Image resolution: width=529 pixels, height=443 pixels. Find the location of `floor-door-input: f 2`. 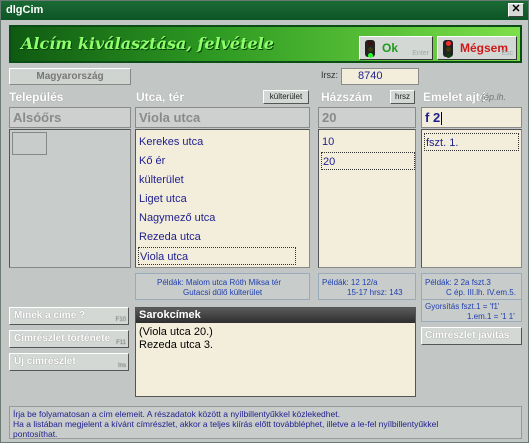

floor-door-input: f 2 is located at coordinates (471, 117).